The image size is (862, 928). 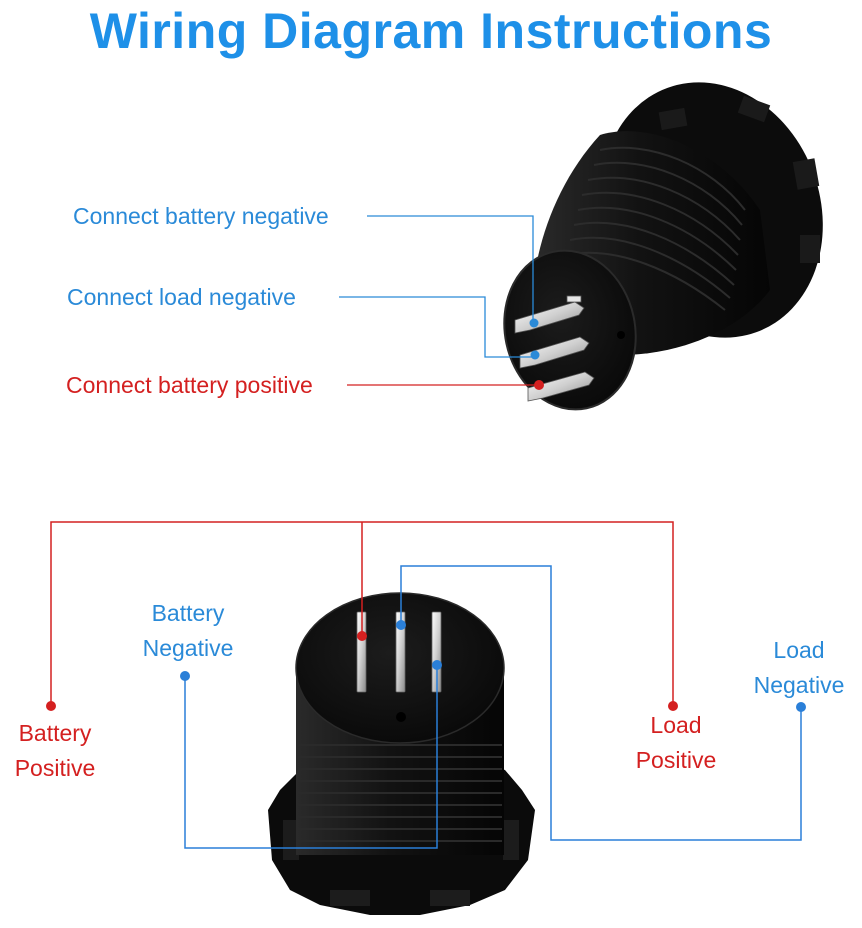 What do you see at coordinates (676, 743) in the screenshot?
I see `label-load-positive: Load Positive` at bounding box center [676, 743].